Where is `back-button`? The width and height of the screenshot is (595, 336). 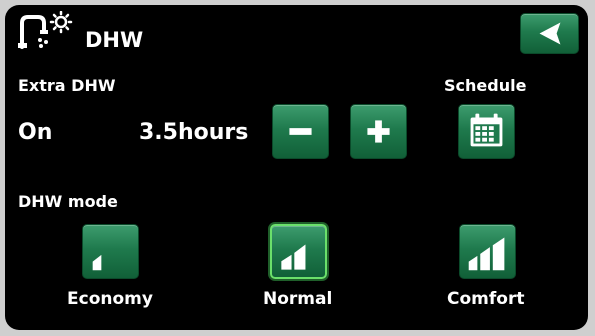 back-button is located at coordinates (549, 33).